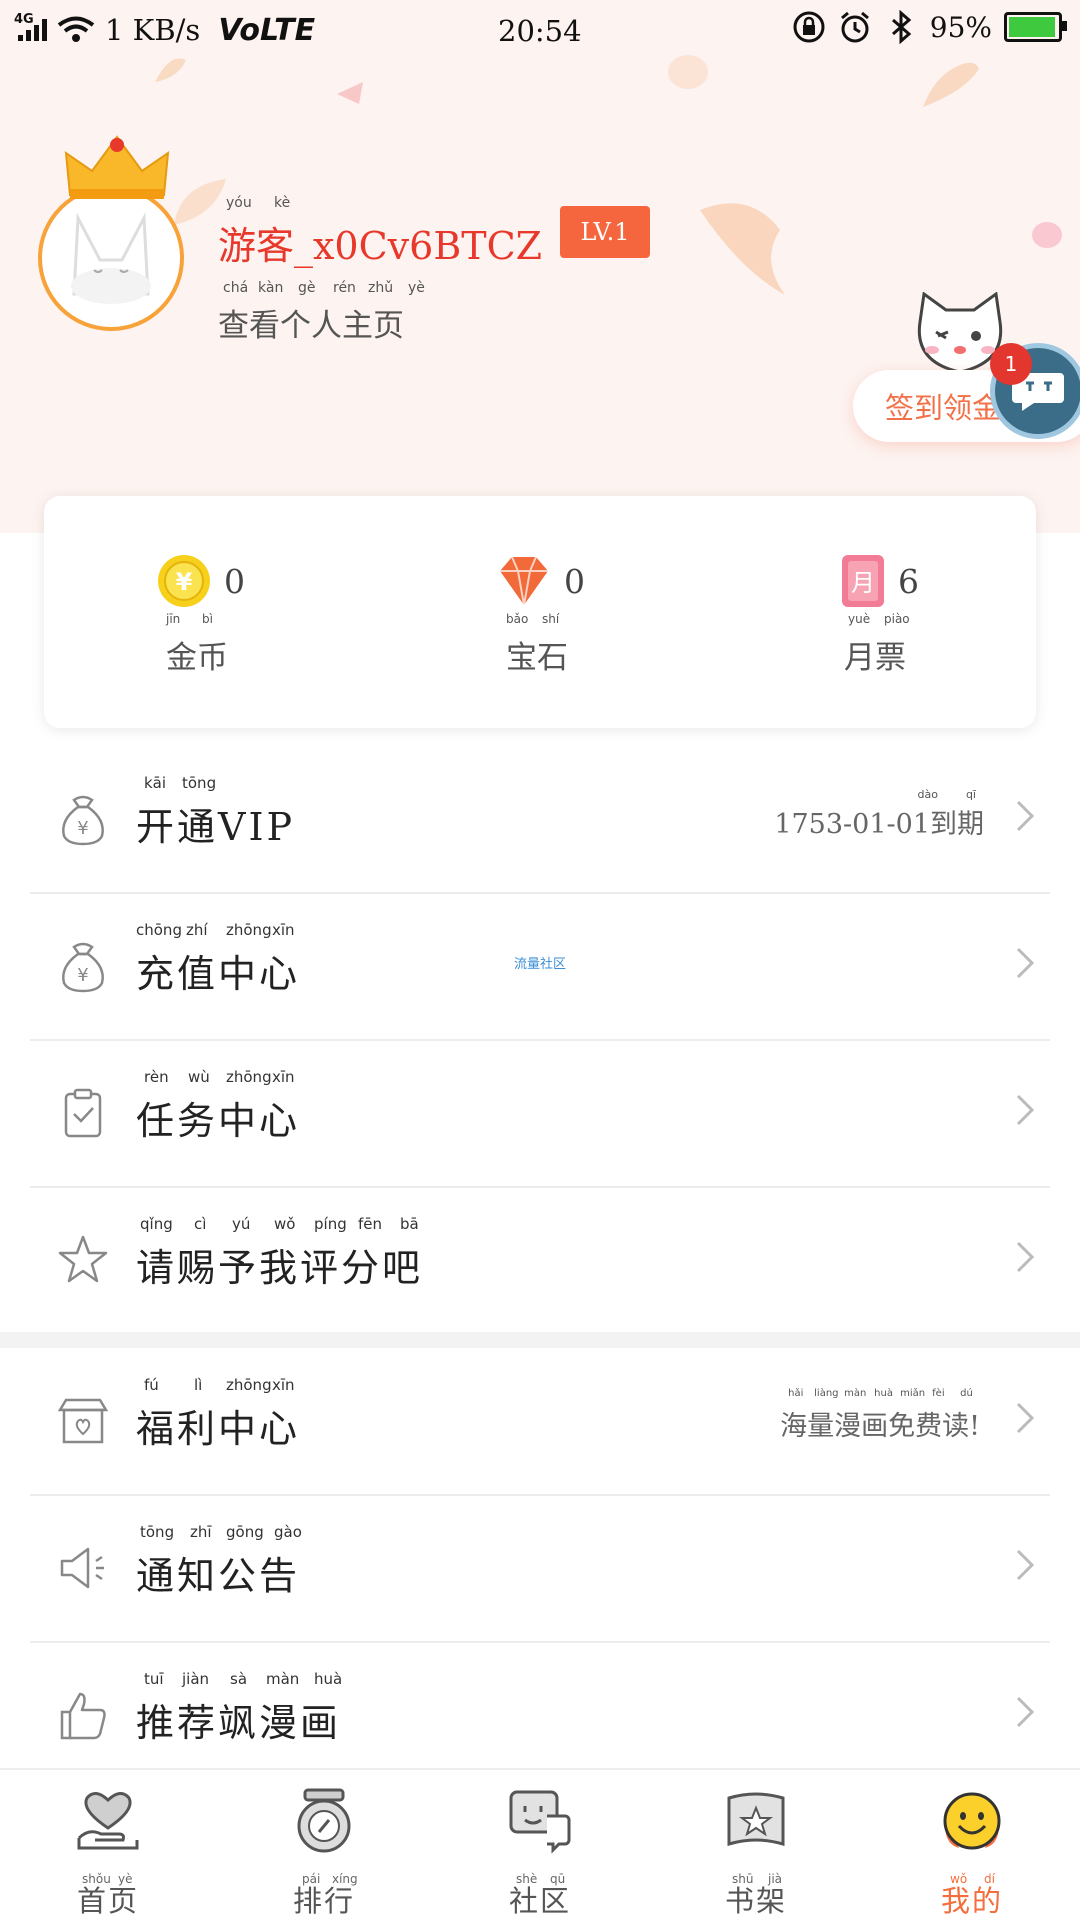 The width and height of the screenshot is (1080, 1922). I want to click on pinyin: píng, so click(330, 1224).